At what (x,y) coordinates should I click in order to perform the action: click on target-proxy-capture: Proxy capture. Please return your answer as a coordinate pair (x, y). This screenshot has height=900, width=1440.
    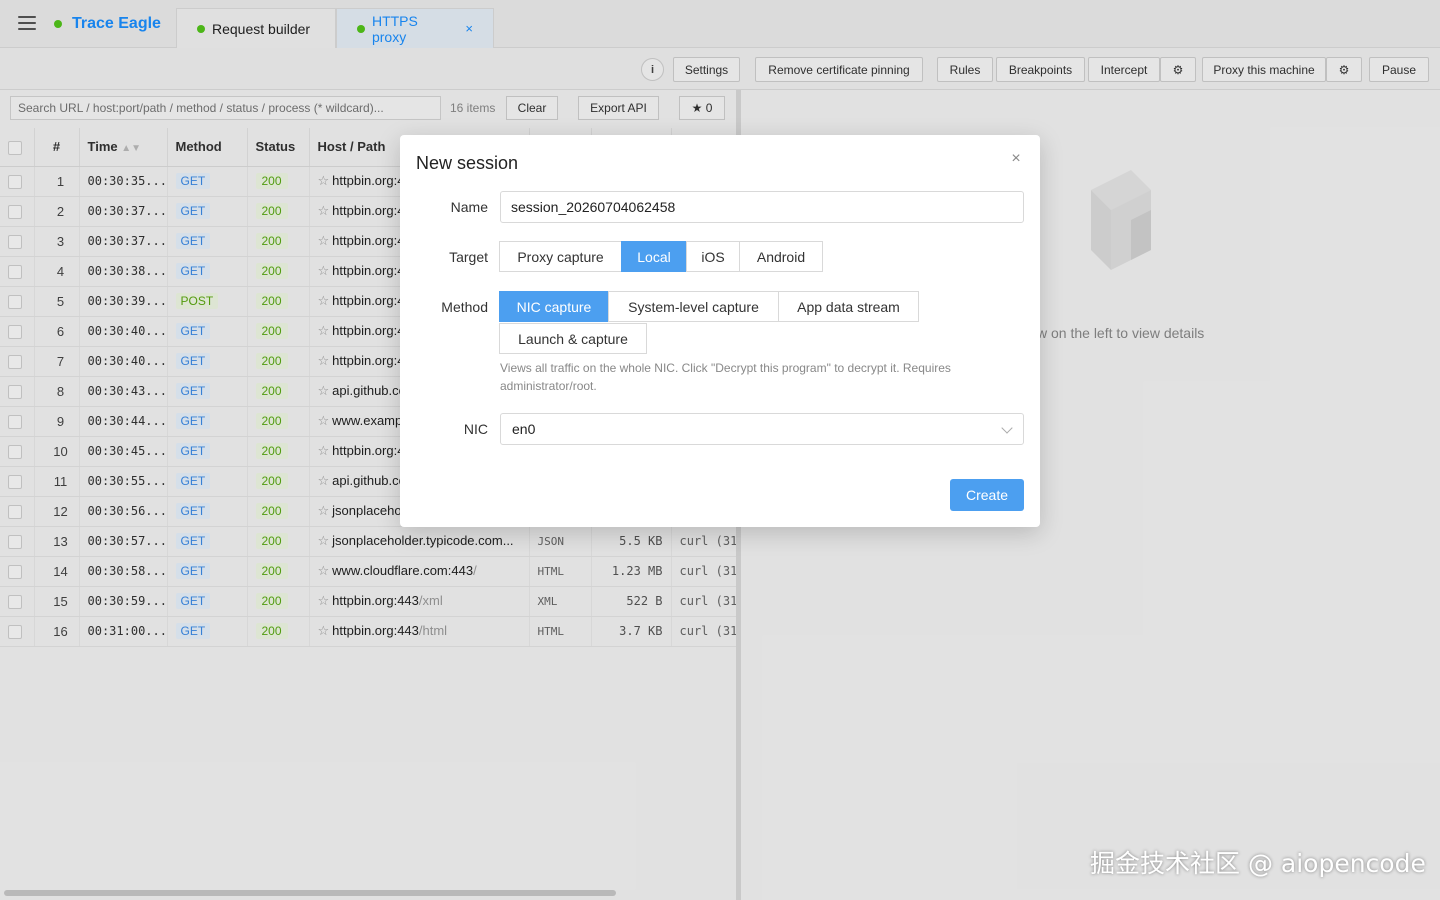
    Looking at the image, I should click on (560, 256).